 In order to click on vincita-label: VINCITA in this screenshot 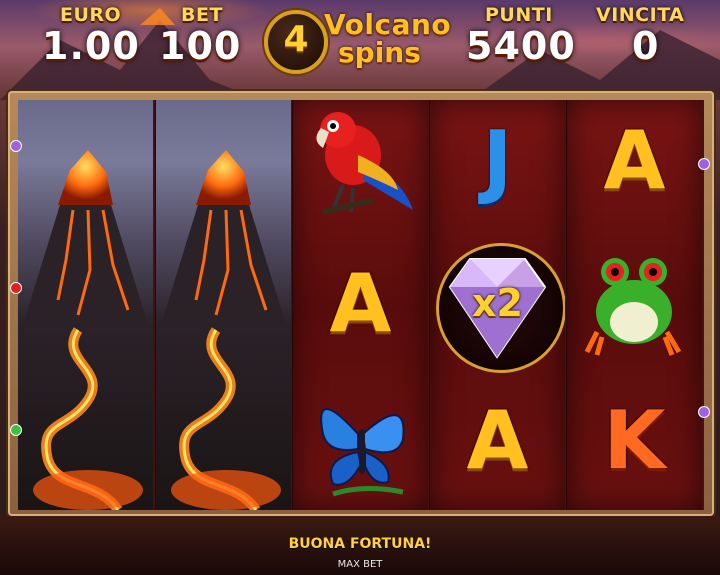, I will do `click(640, 15)`.